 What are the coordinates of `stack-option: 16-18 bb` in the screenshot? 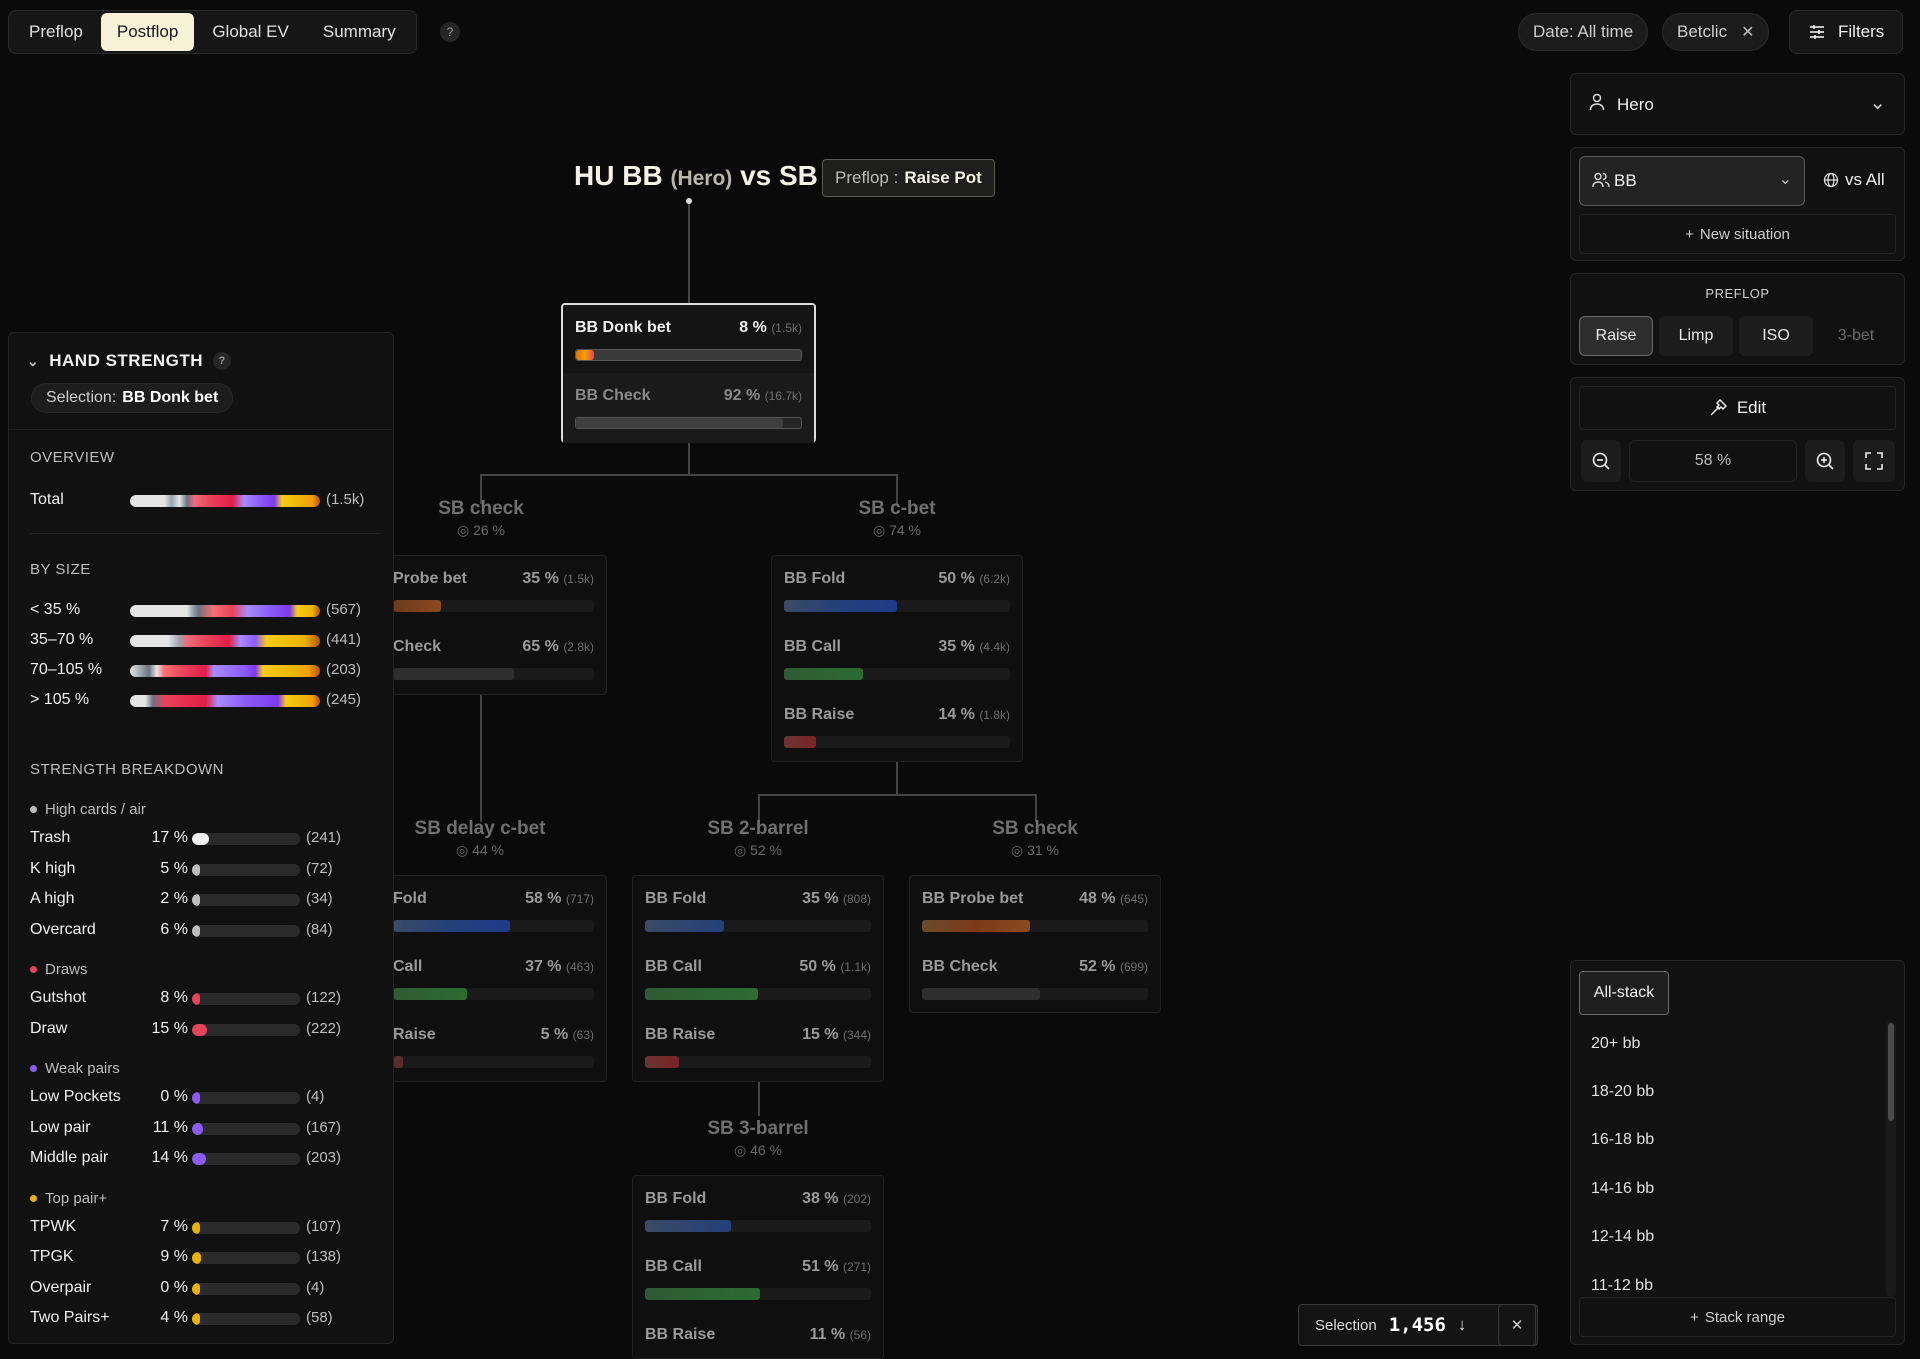 It's located at (1622, 1140).